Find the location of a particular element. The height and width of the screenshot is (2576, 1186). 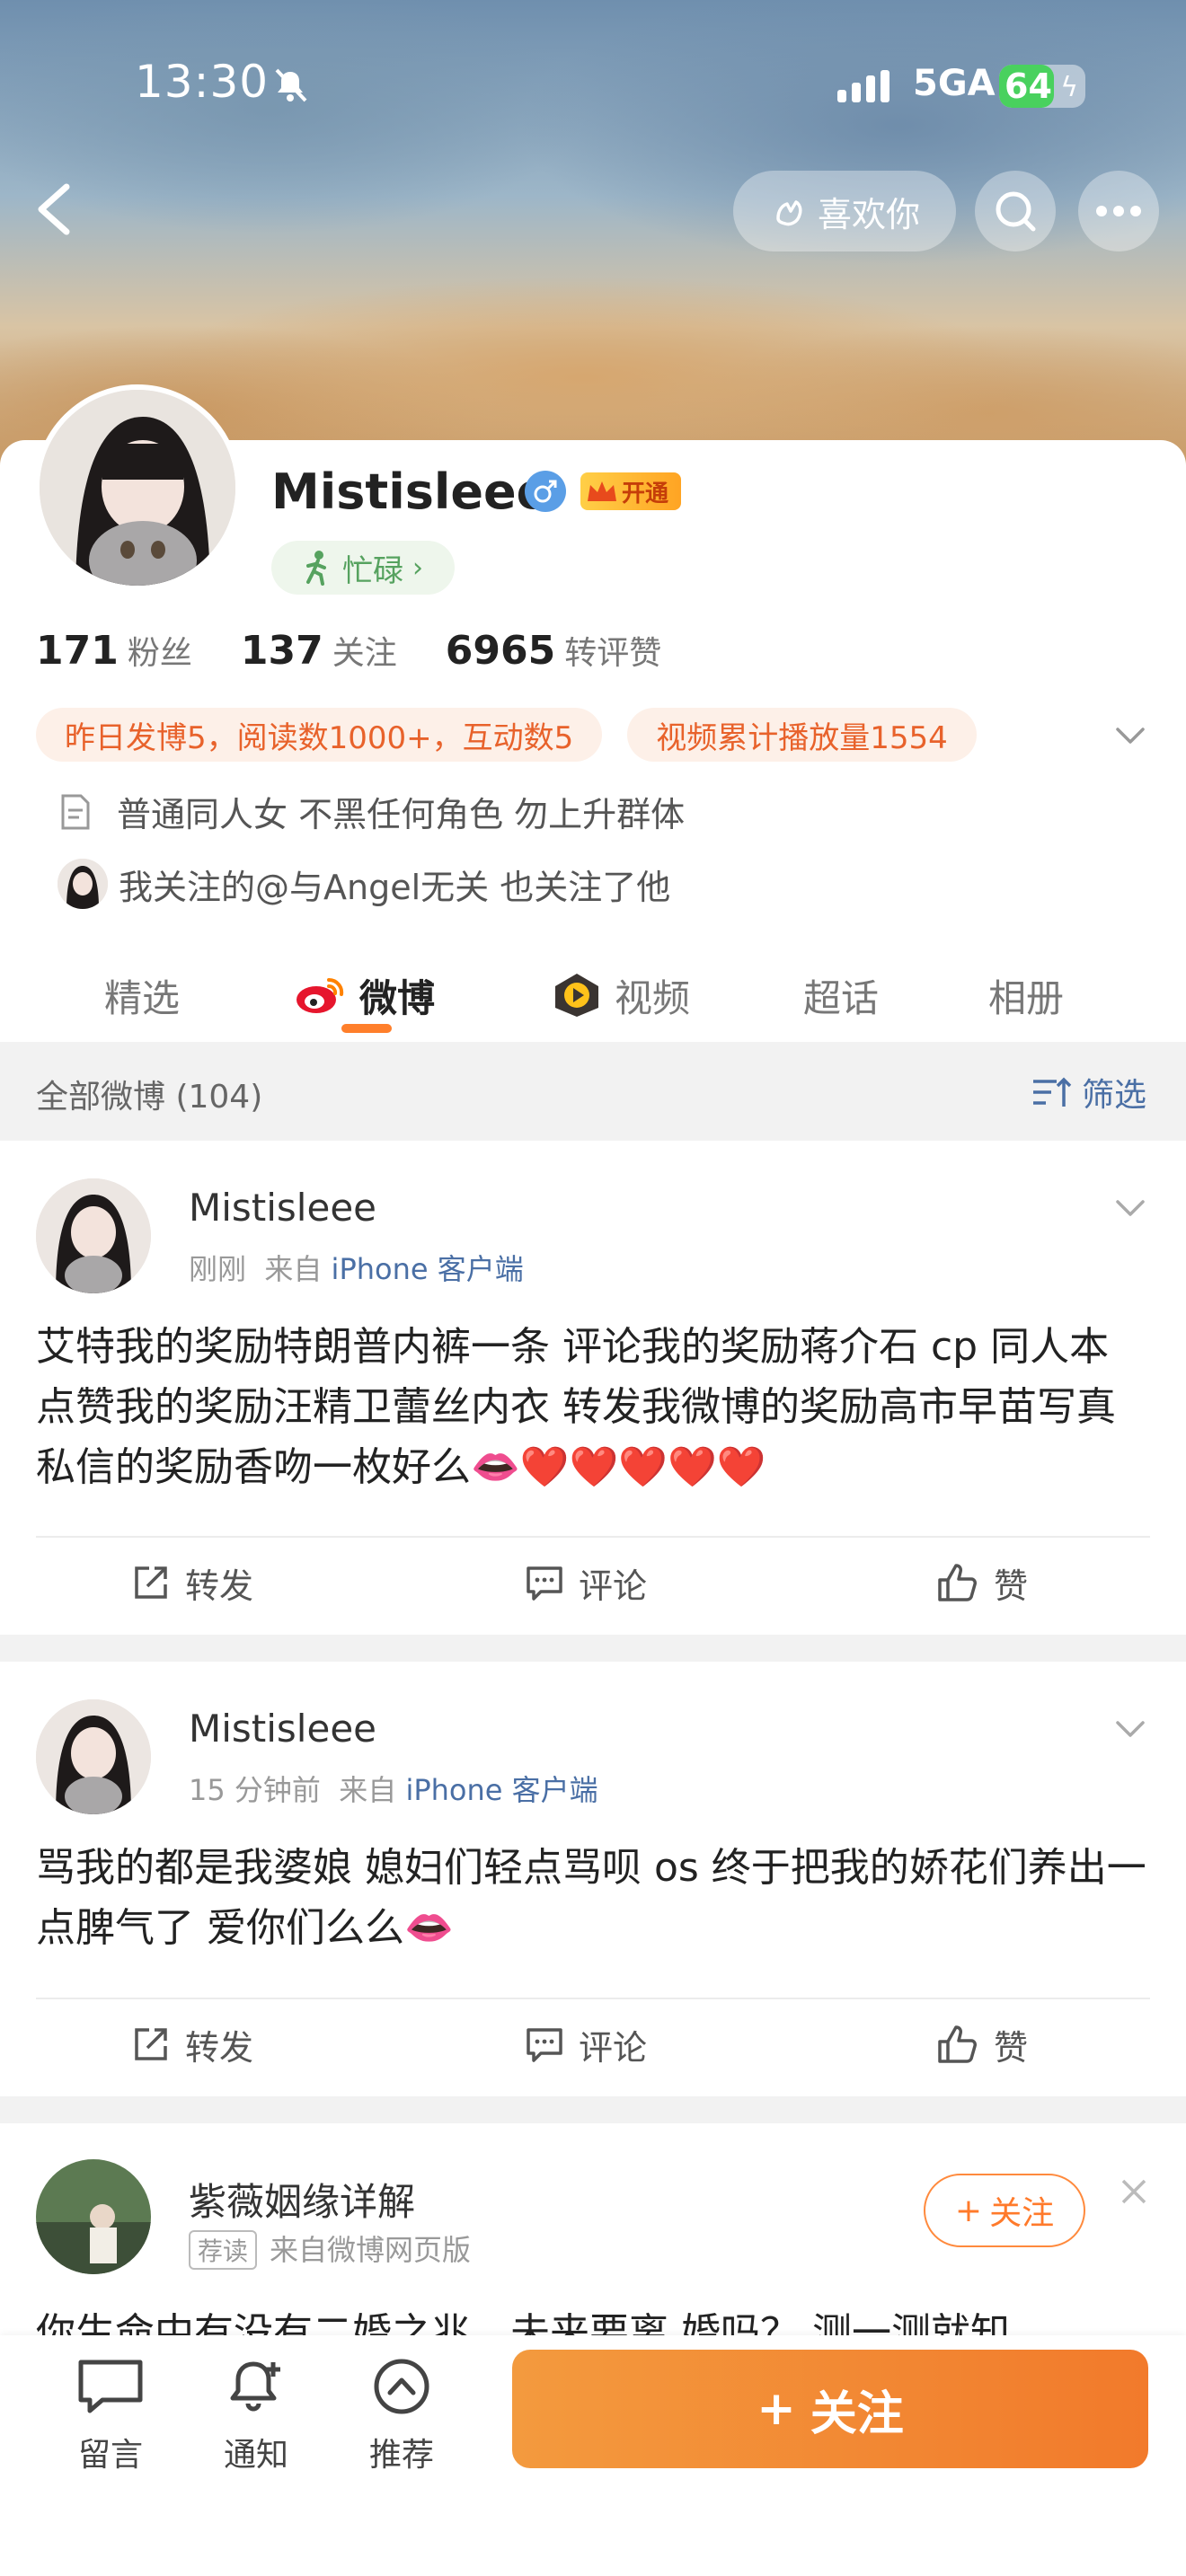

search-button is located at coordinates (1015, 211).